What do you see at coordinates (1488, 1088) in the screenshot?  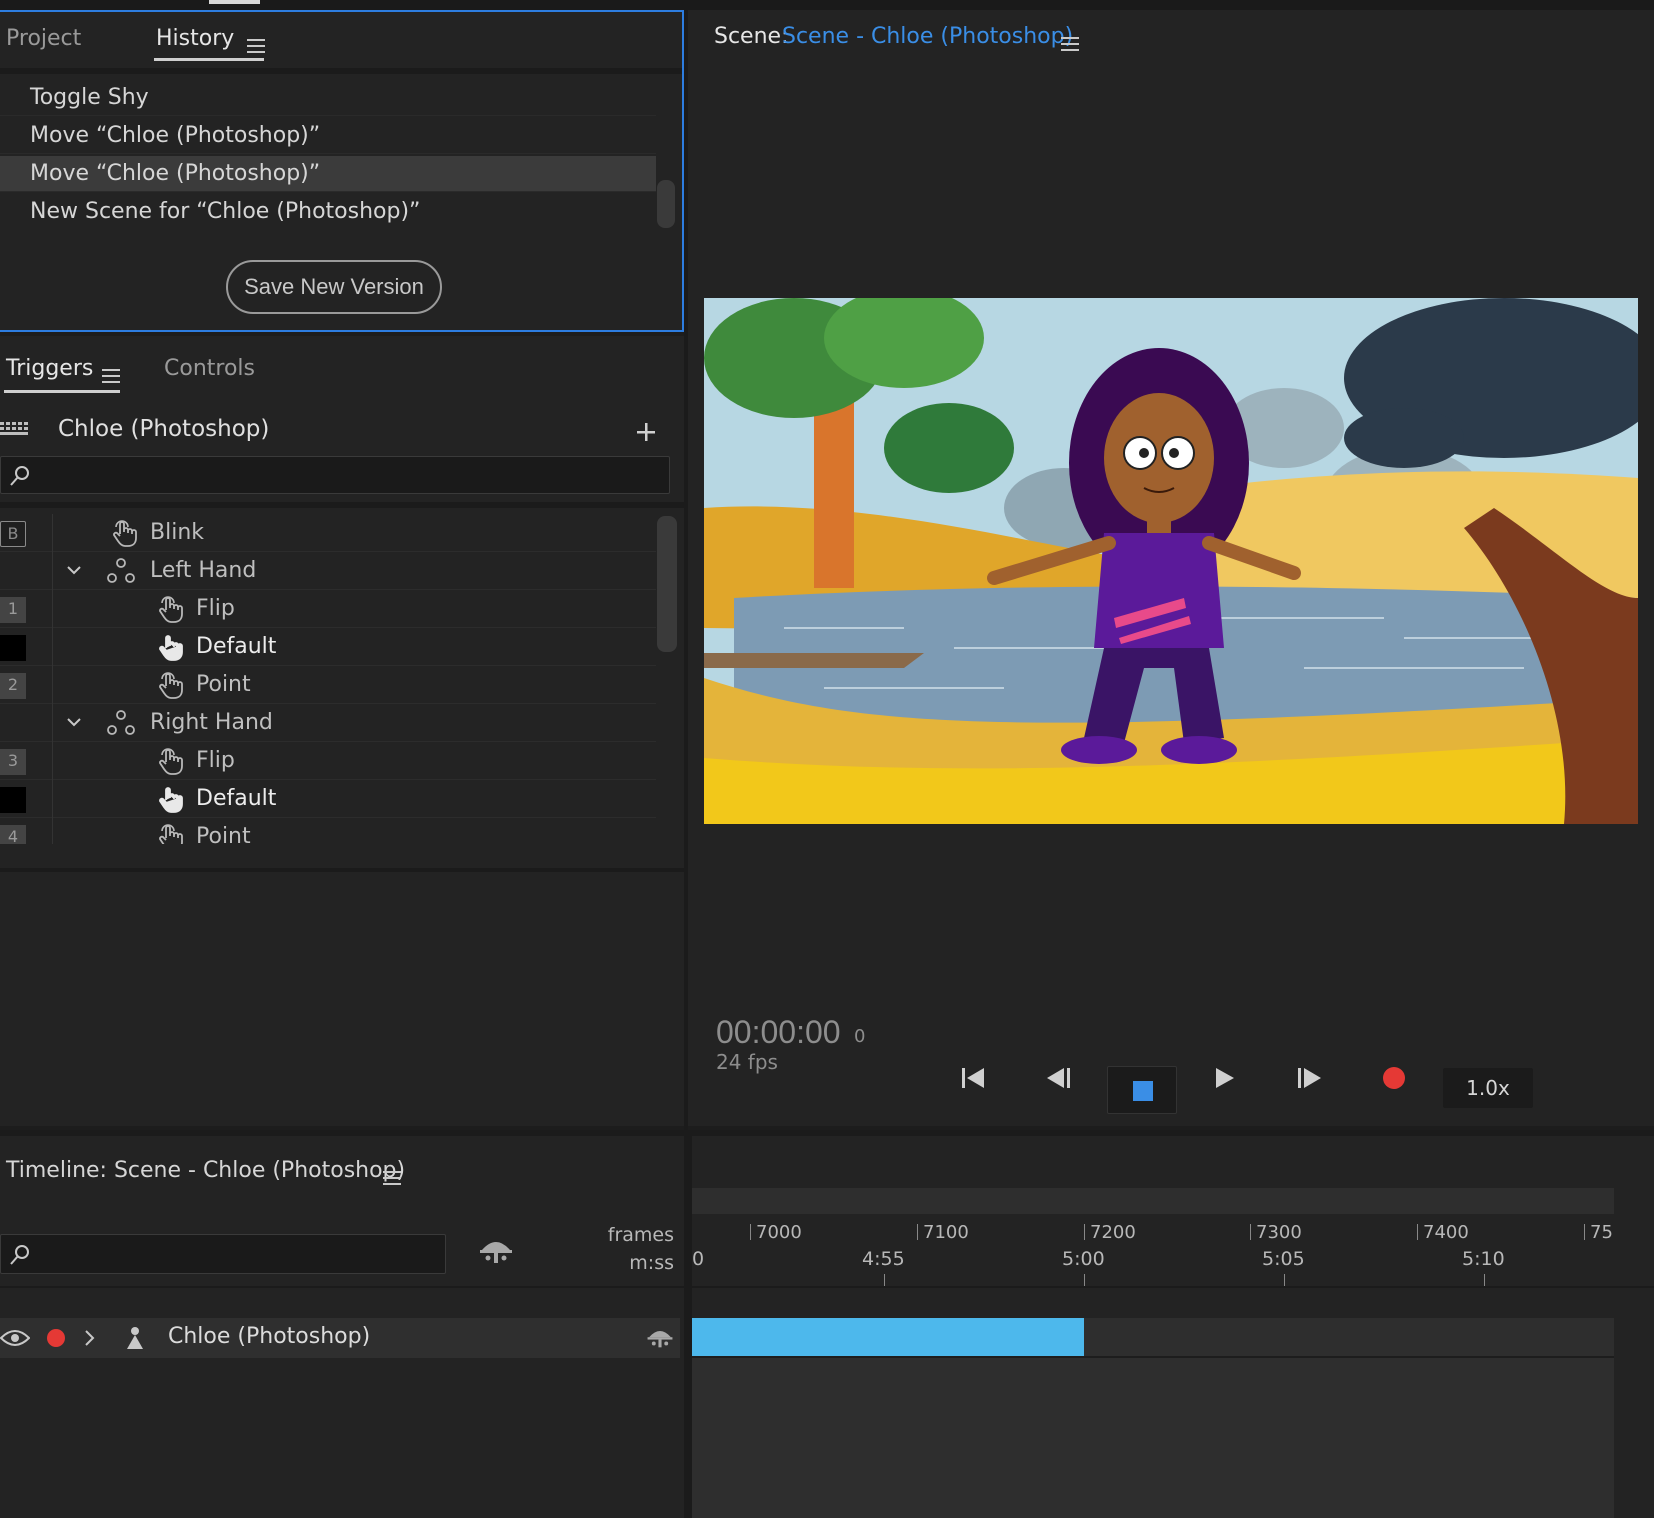 I see `playback-speed-button: 1.0x` at bounding box center [1488, 1088].